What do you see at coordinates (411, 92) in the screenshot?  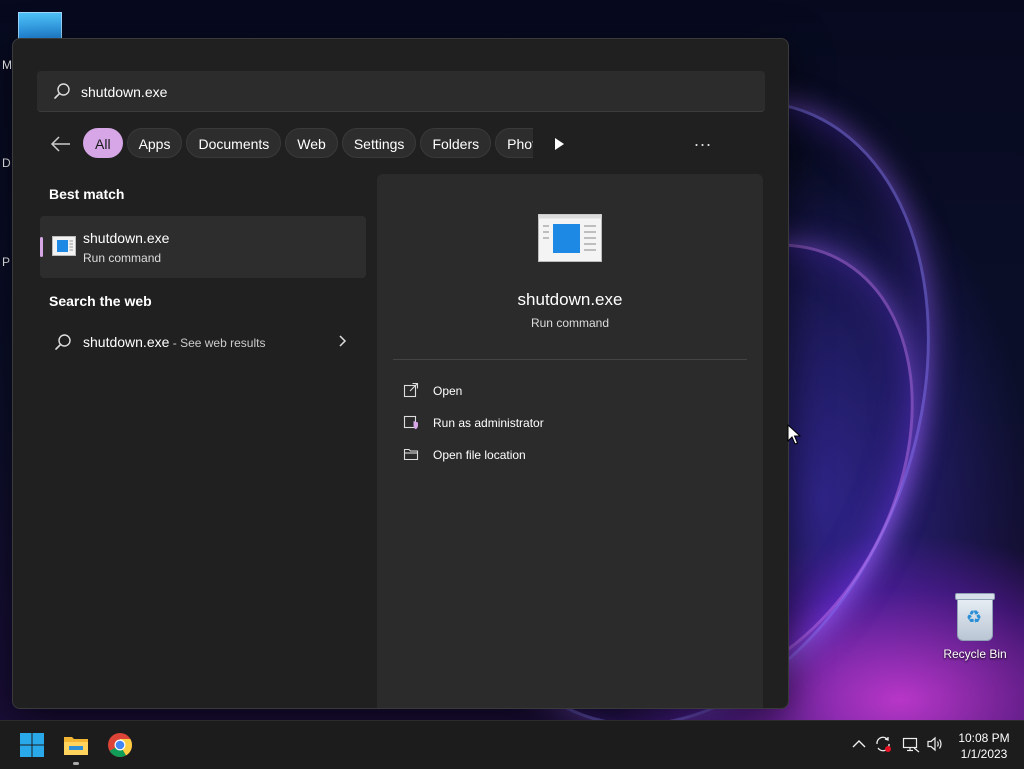 I see `search-input` at bounding box center [411, 92].